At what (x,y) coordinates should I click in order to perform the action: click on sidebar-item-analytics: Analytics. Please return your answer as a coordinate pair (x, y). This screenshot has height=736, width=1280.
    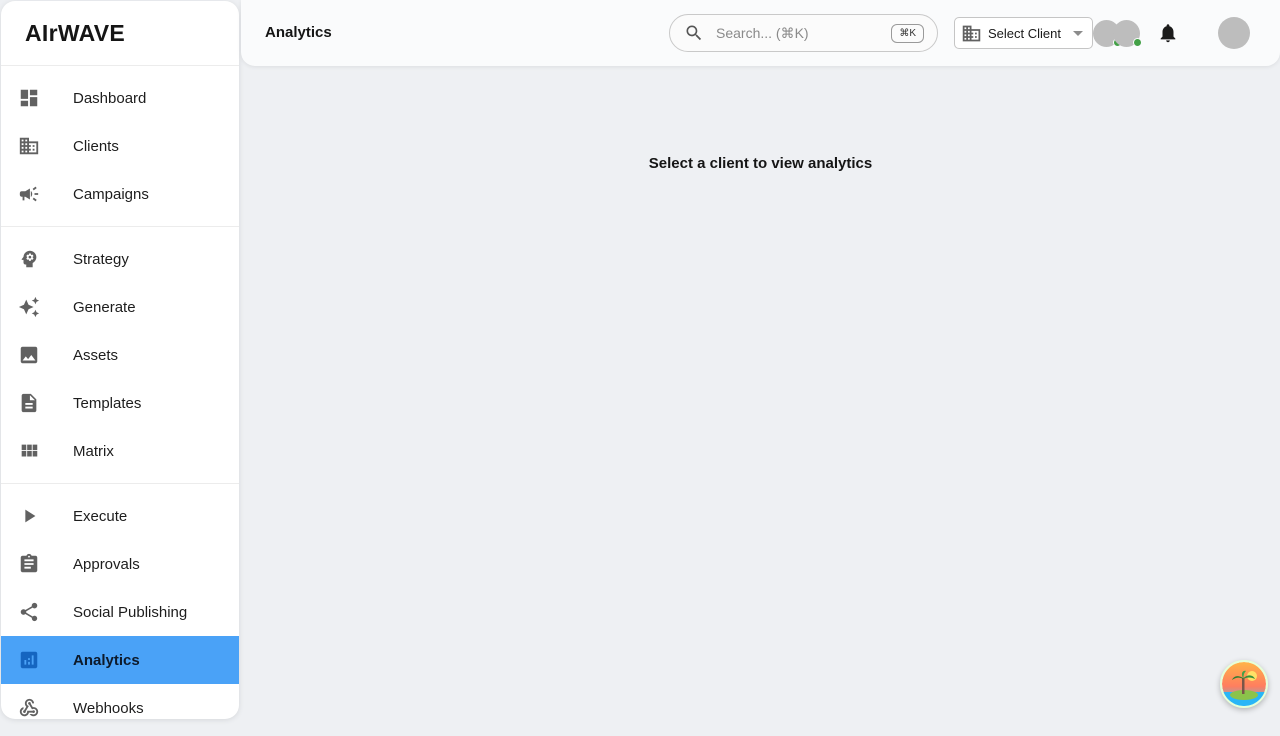
    Looking at the image, I should click on (120, 660).